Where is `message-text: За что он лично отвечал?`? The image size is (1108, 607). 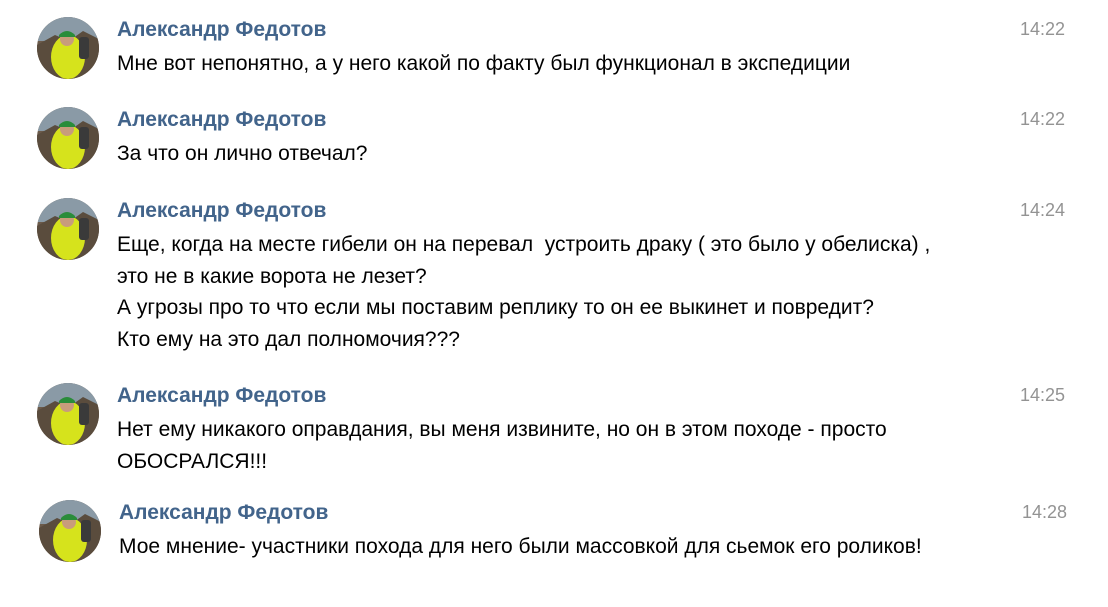
message-text: За что он лично отвечал? is located at coordinates (587, 154).